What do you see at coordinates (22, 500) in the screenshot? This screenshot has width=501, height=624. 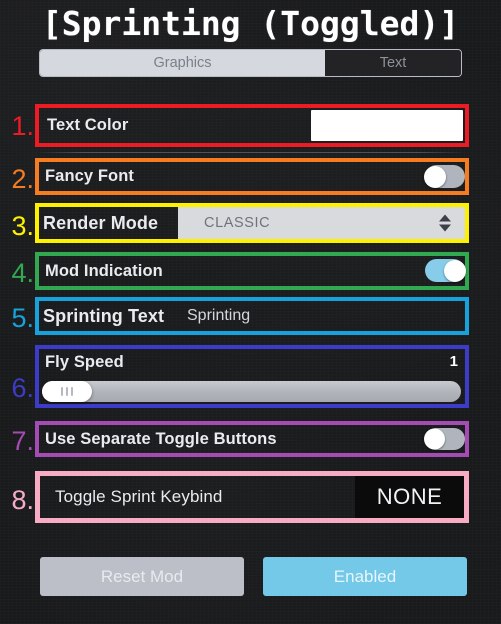 I see `annotation-number-8: 8.` at bounding box center [22, 500].